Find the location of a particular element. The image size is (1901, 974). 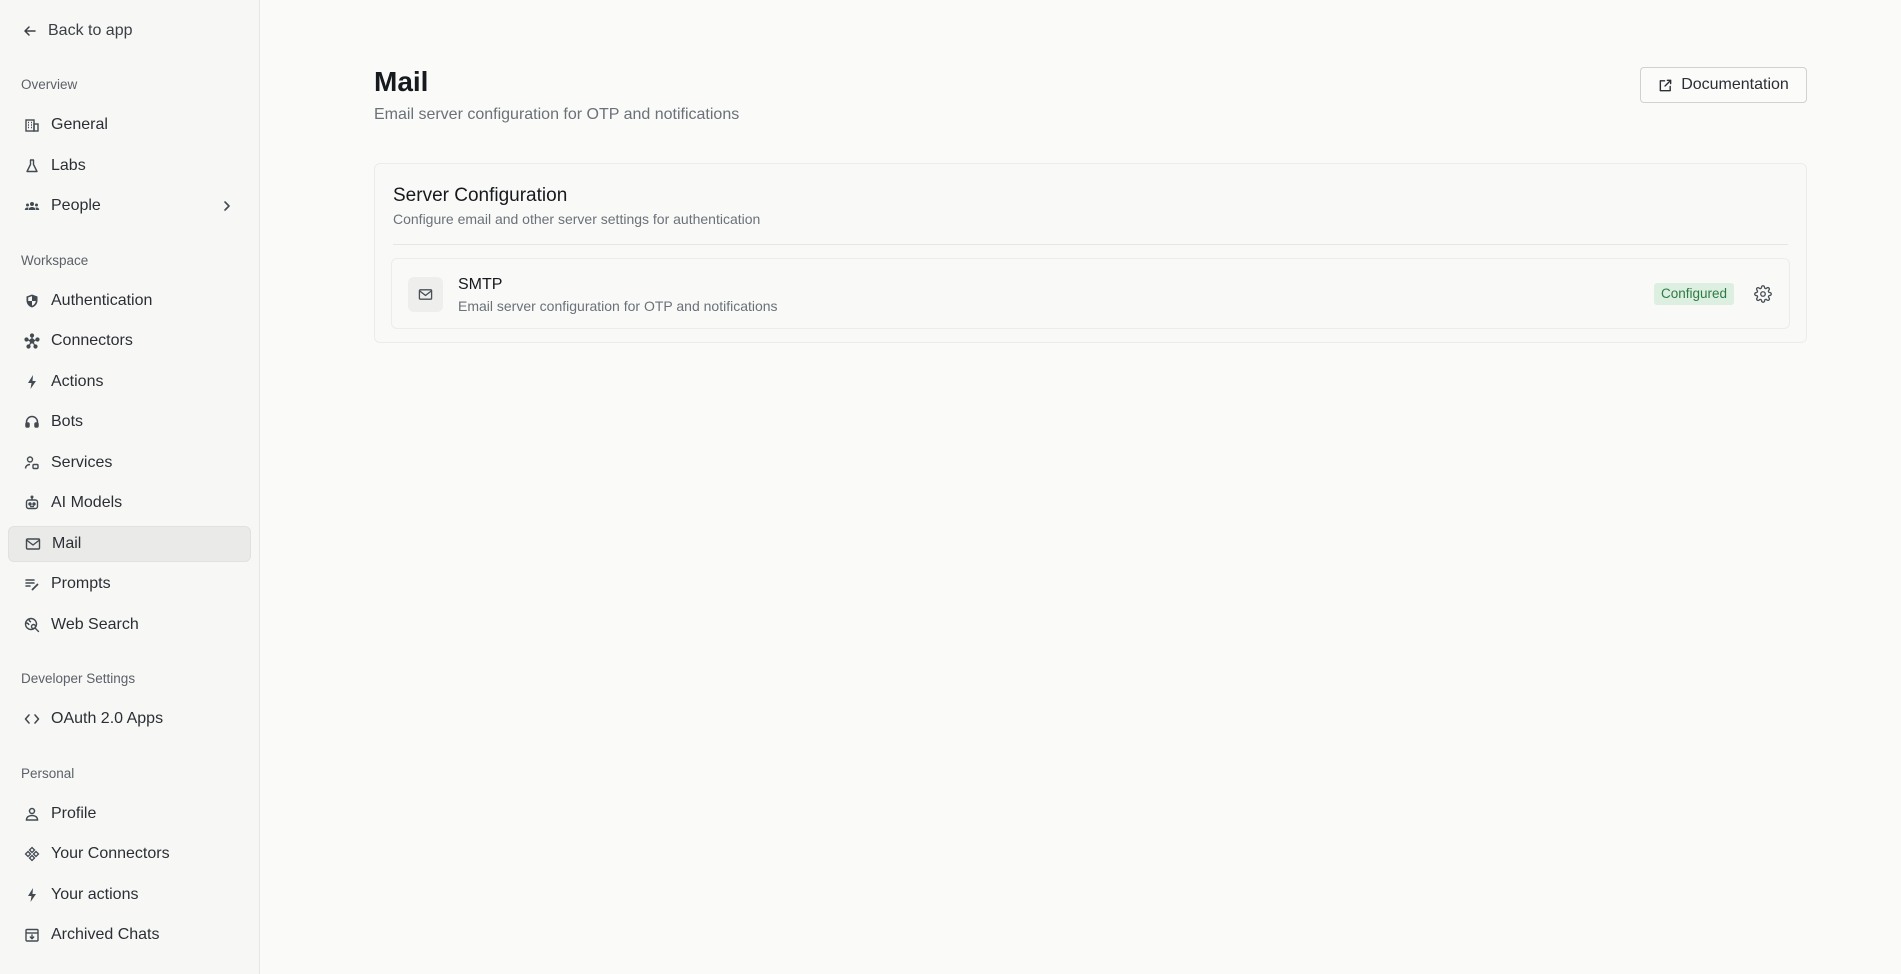

sidebar-item-your-actions: Your actions is located at coordinates (129, 895).